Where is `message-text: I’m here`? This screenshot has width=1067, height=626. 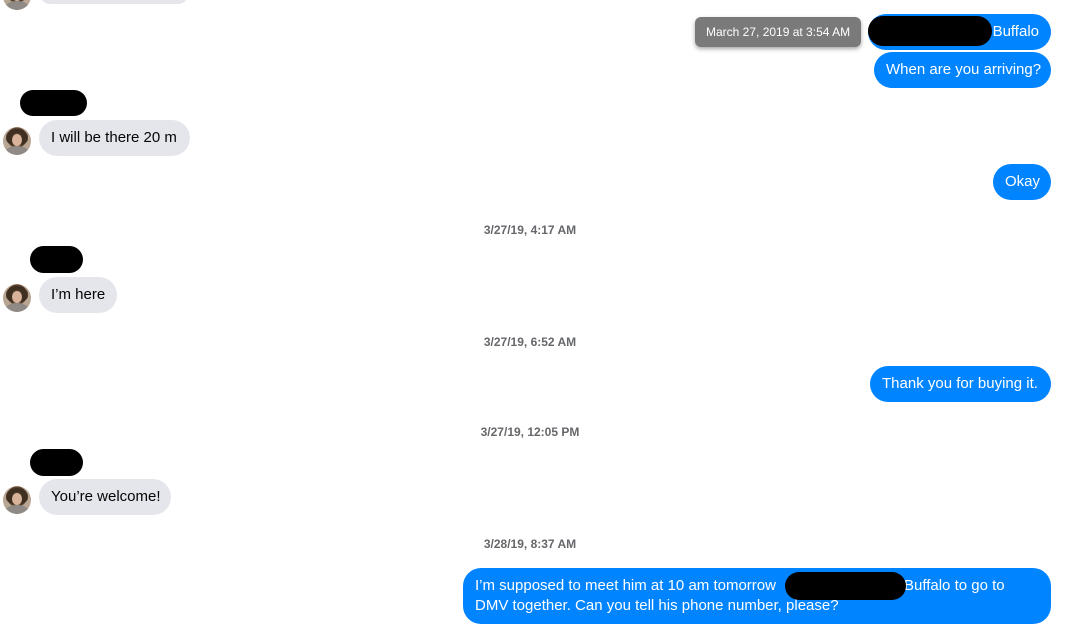
message-text: I’m here is located at coordinates (78, 294).